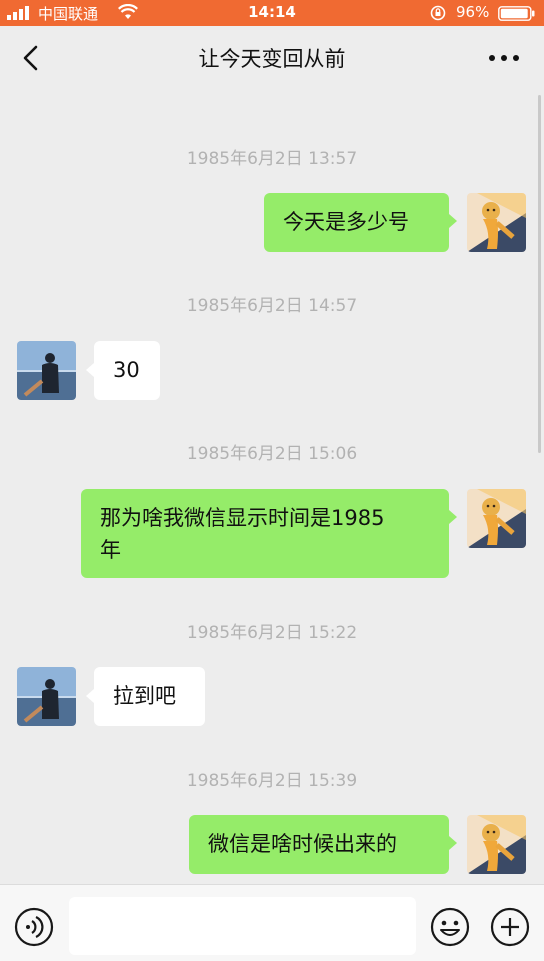 This screenshot has width=544, height=961. Describe the element at coordinates (68, 14) in the screenshot. I see `carrier-label: 中国联通` at that location.